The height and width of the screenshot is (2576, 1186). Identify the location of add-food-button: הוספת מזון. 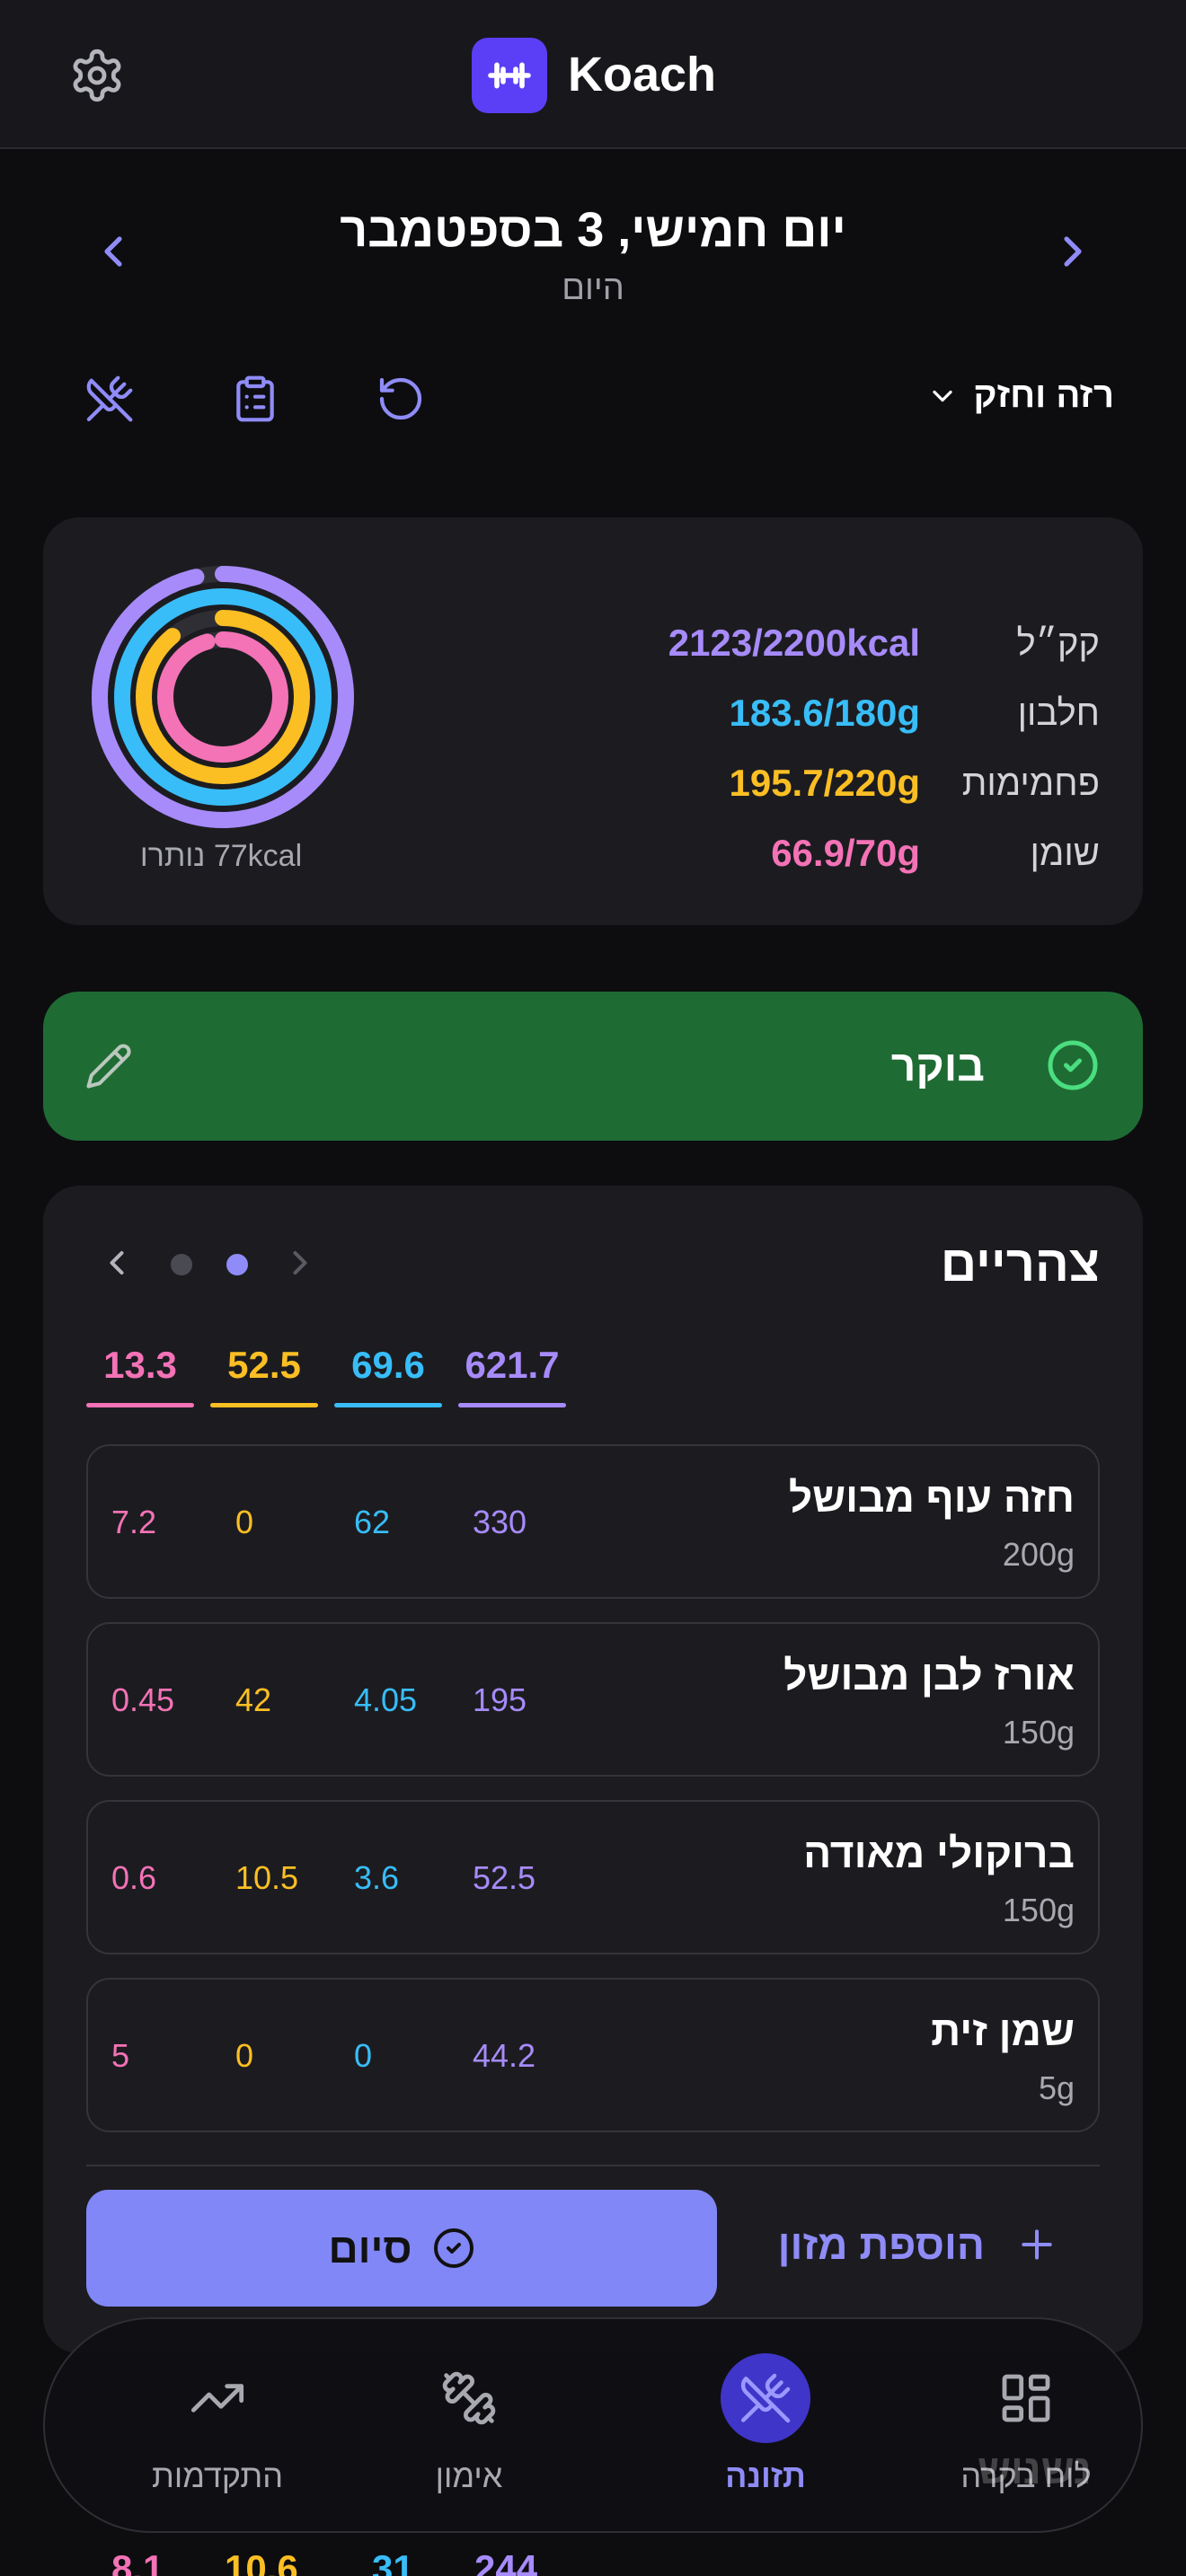
(917, 2244).